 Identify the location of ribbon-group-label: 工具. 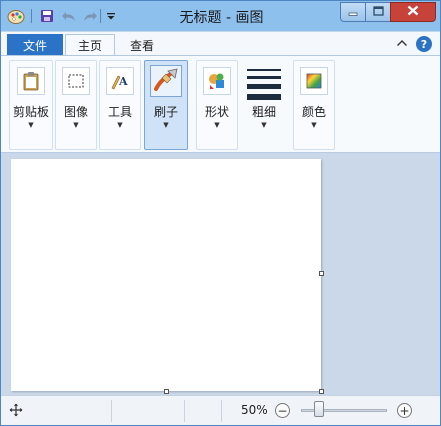
(119, 112).